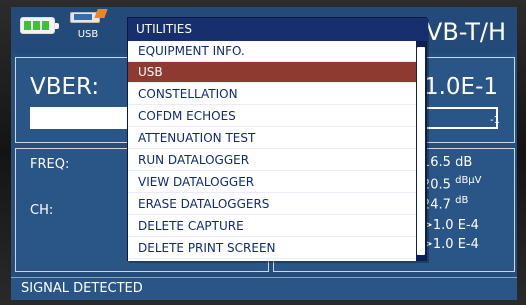 This screenshot has height=305, width=526. What do you see at coordinates (273, 204) in the screenshot?
I see `menu-item-erase-dataloggers: ERASE DATALOGGERS` at bounding box center [273, 204].